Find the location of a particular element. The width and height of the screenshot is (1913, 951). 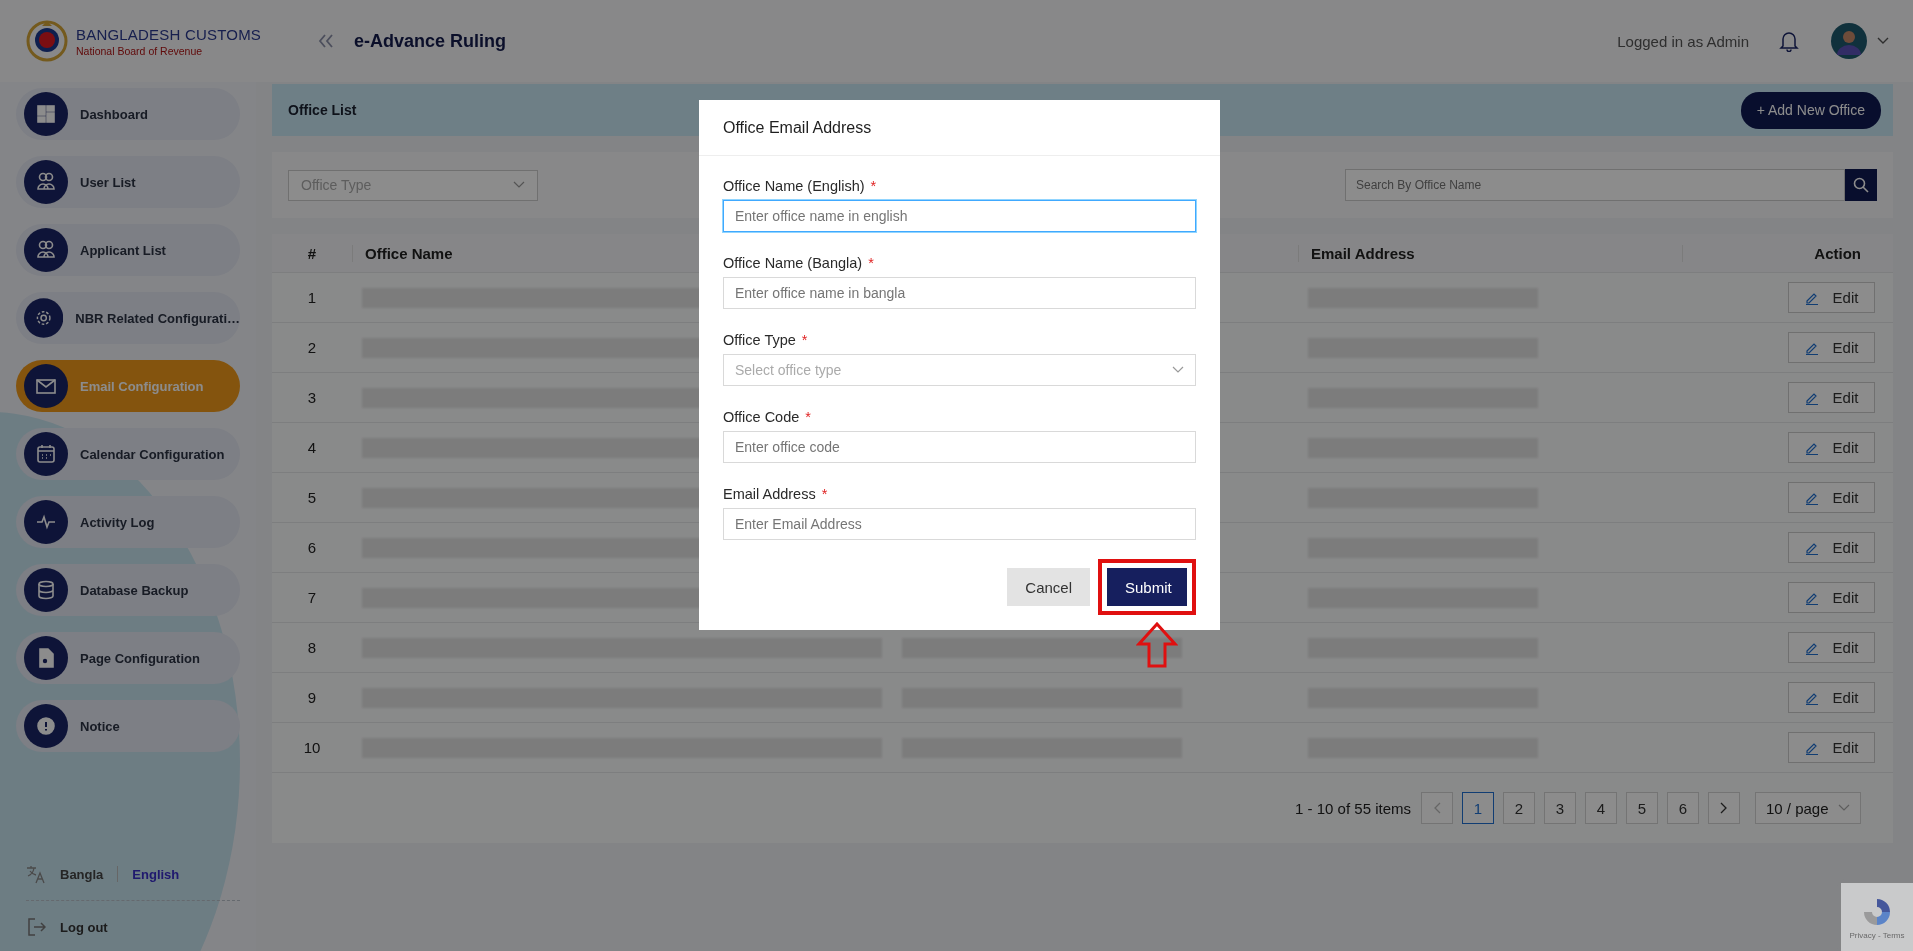

input-field: Enter office name in english is located at coordinates (959, 216).